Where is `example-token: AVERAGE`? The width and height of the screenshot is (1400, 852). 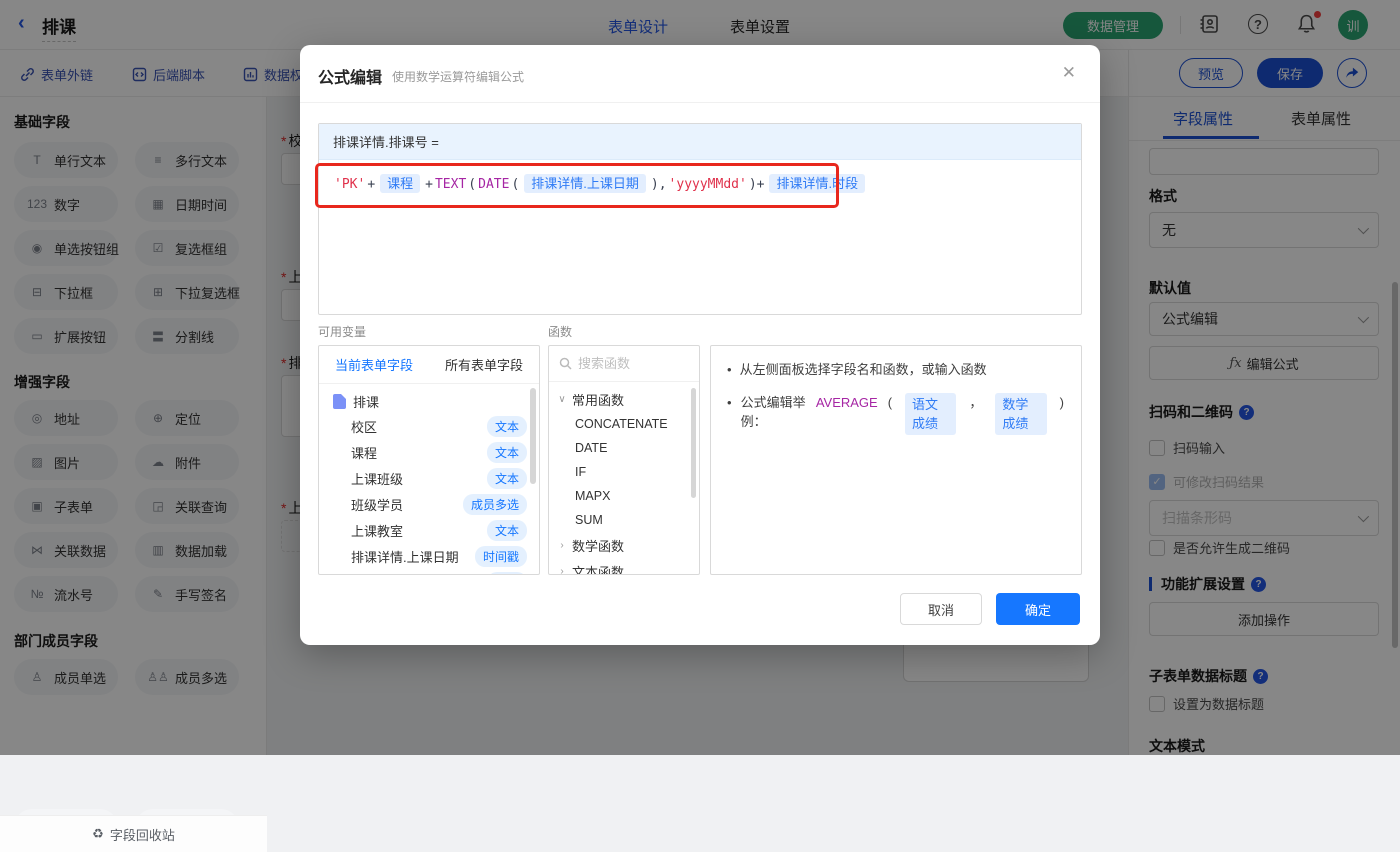 example-token: AVERAGE is located at coordinates (846, 402).